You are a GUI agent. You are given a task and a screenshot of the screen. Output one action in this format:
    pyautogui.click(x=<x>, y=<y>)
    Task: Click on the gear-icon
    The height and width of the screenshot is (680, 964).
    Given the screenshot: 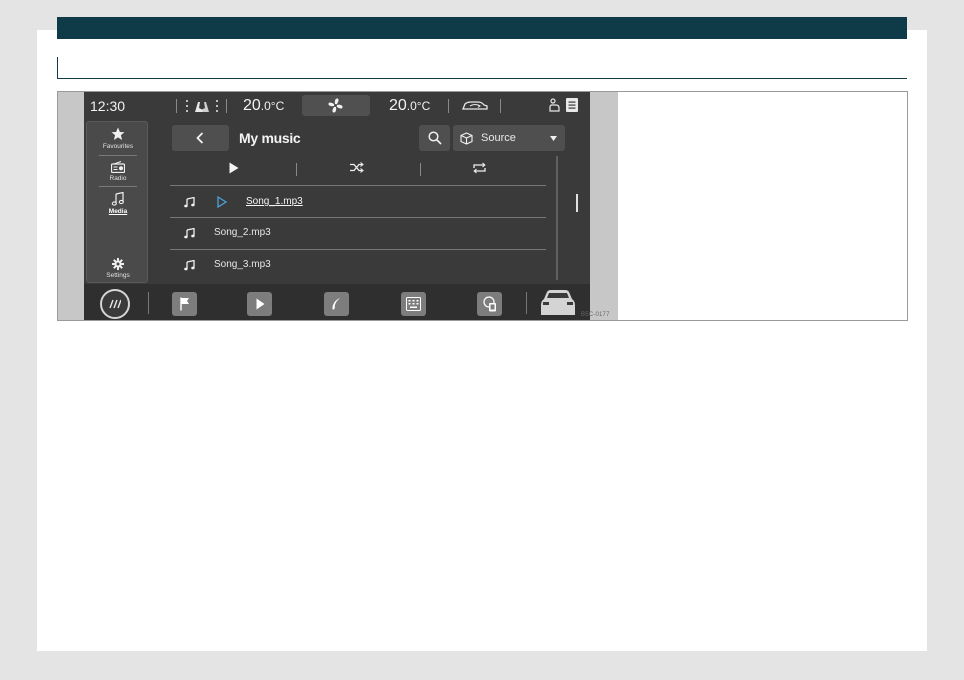 What is the action you would take?
    pyautogui.click(x=118, y=264)
    